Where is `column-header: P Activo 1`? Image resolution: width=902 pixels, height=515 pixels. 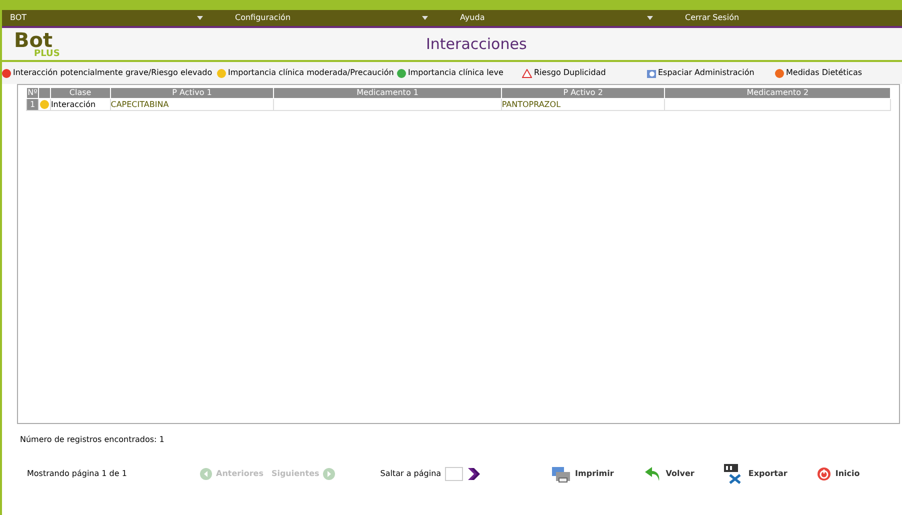 column-header: P Activo 1 is located at coordinates (192, 93).